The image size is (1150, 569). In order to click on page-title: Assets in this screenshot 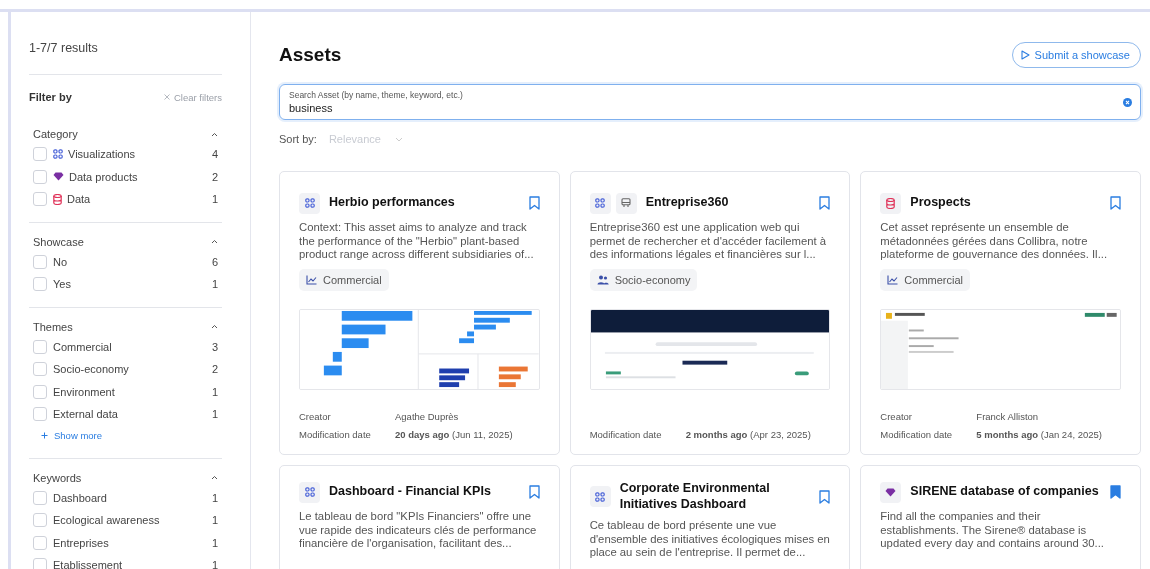, I will do `click(310, 55)`.